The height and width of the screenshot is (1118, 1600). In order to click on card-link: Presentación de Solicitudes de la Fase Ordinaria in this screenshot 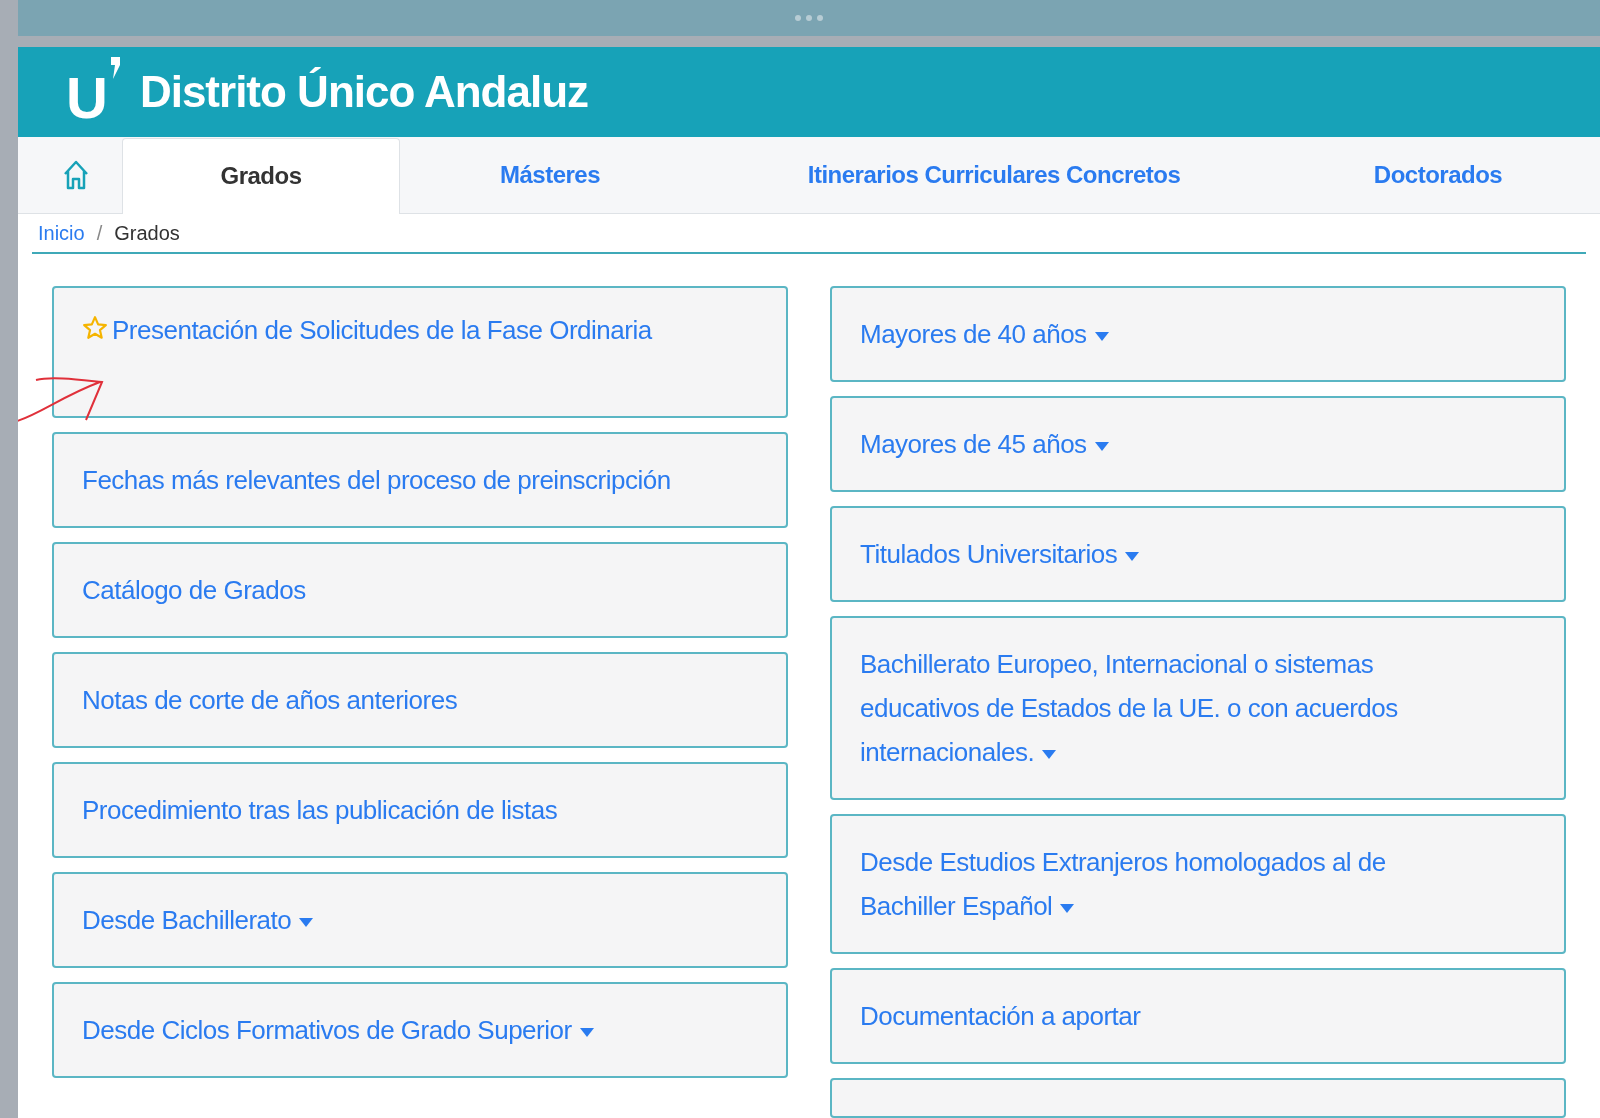, I will do `click(386, 330)`.